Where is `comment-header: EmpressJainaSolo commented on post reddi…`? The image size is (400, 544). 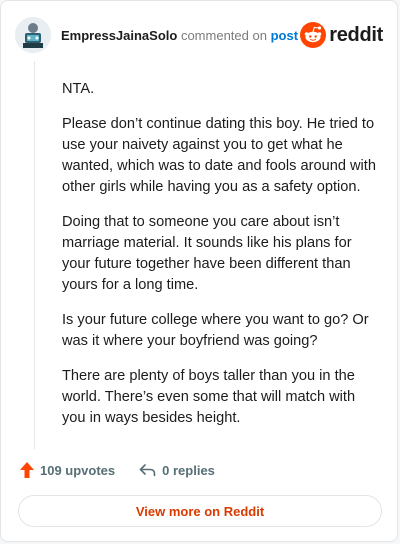 comment-header: EmpressJainaSolo commented on post reddi… is located at coordinates (199, 35).